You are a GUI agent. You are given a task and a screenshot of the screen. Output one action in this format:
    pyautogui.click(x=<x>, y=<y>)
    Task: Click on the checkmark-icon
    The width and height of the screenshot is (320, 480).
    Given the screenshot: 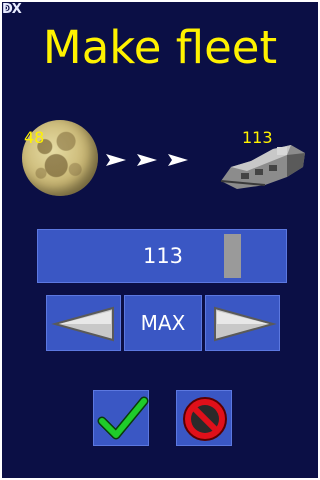 What is the action you would take?
    pyautogui.click(x=123, y=418)
    